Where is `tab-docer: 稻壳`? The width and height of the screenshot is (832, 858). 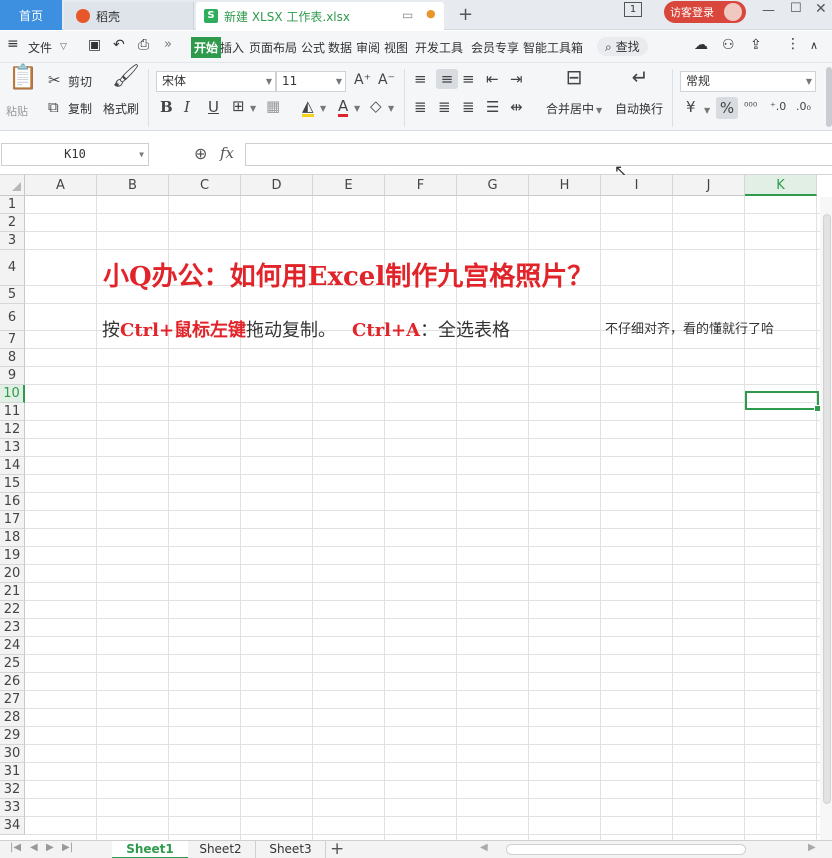 tab-docer: 稻壳 is located at coordinates (129, 16).